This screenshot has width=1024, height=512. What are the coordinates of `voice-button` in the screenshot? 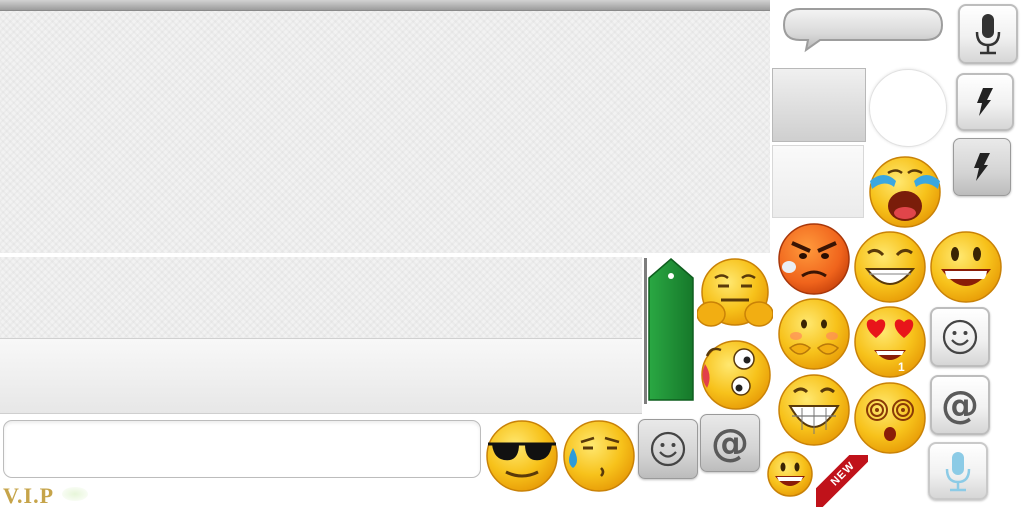 It's located at (958, 471).